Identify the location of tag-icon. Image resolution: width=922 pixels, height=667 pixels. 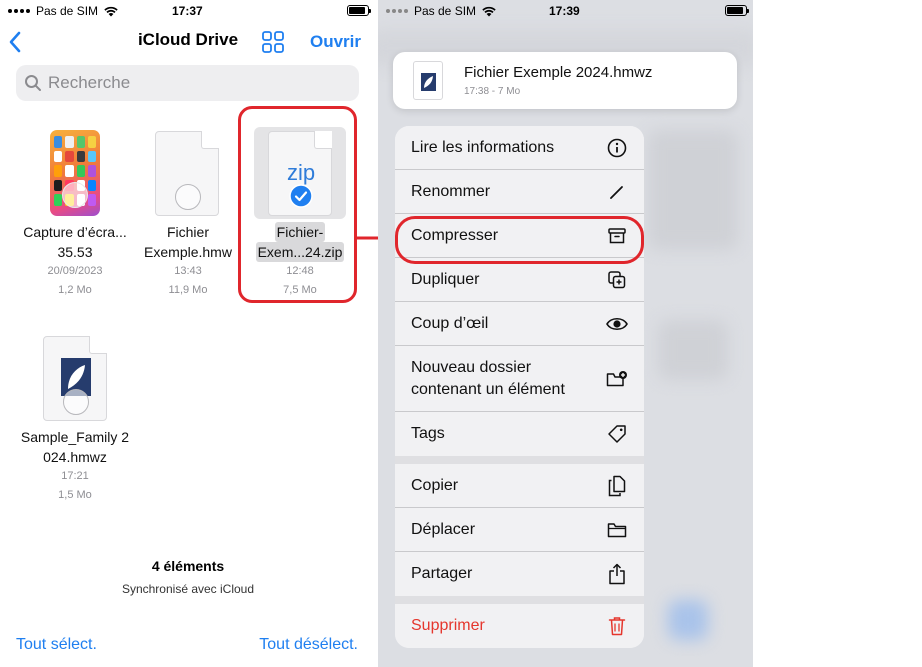
(617, 434).